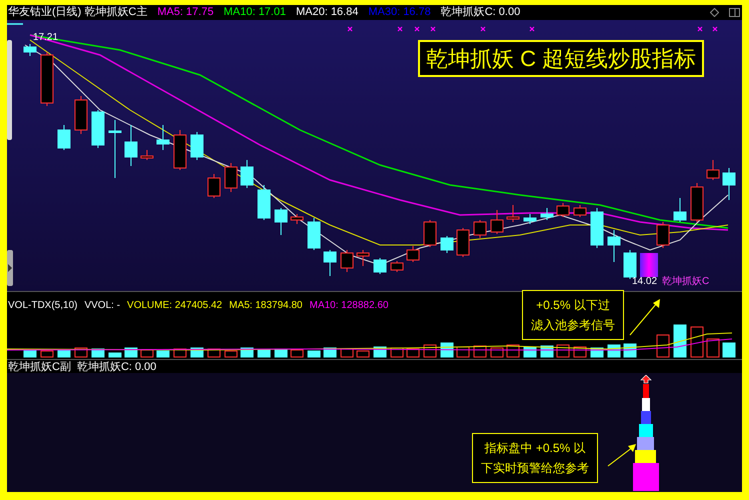 Image resolution: width=749 pixels, height=500 pixels. What do you see at coordinates (15, 24) in the screenshot?
I see `crosshair-mark` at bounding box center [15, 24].